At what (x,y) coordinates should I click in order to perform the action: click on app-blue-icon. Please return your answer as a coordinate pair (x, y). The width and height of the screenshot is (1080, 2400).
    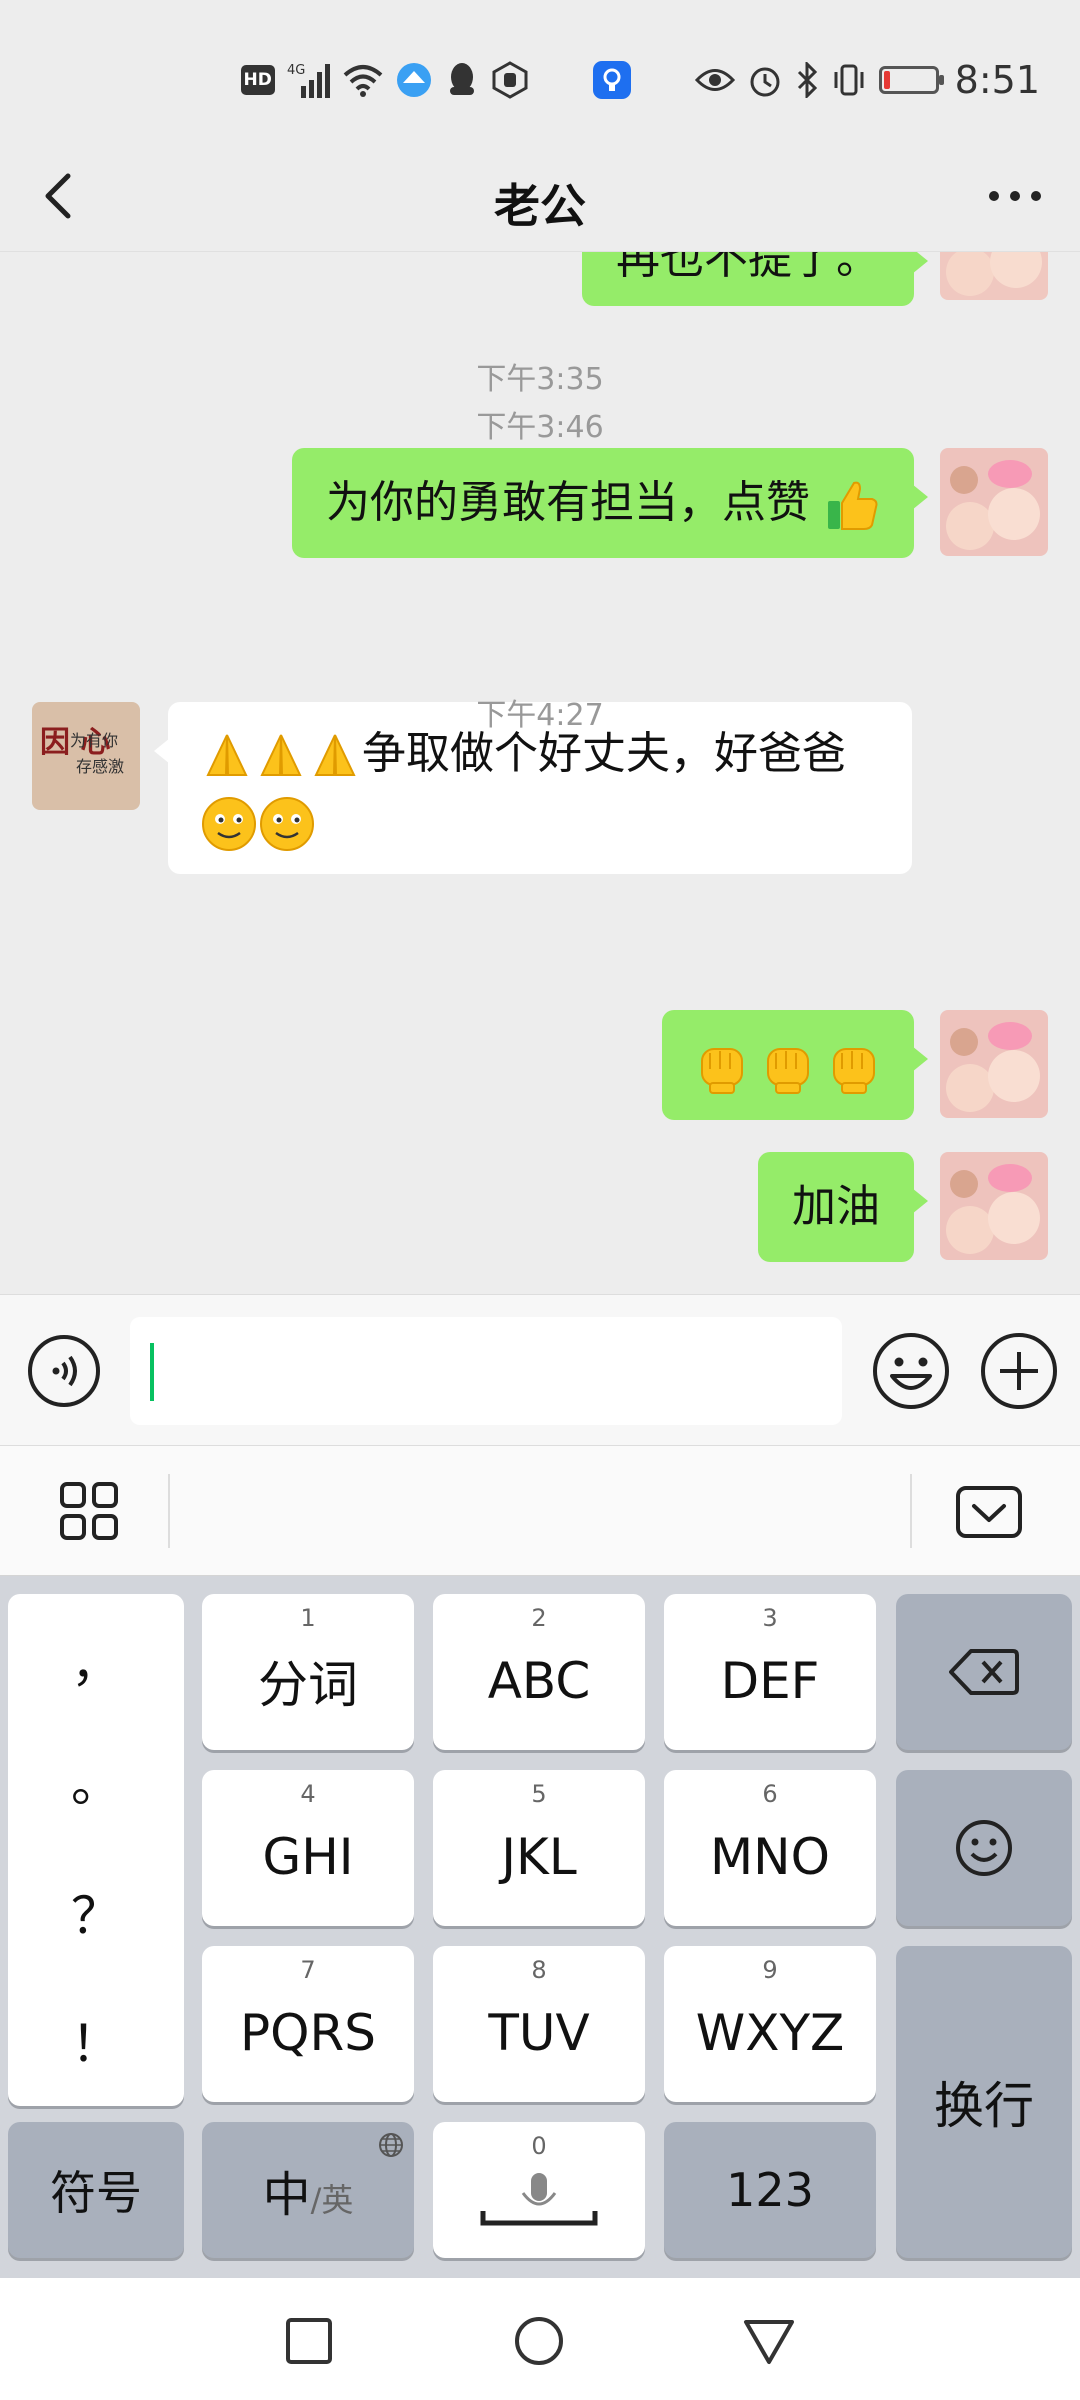
    Looking at the image, I should click on (611, 80).